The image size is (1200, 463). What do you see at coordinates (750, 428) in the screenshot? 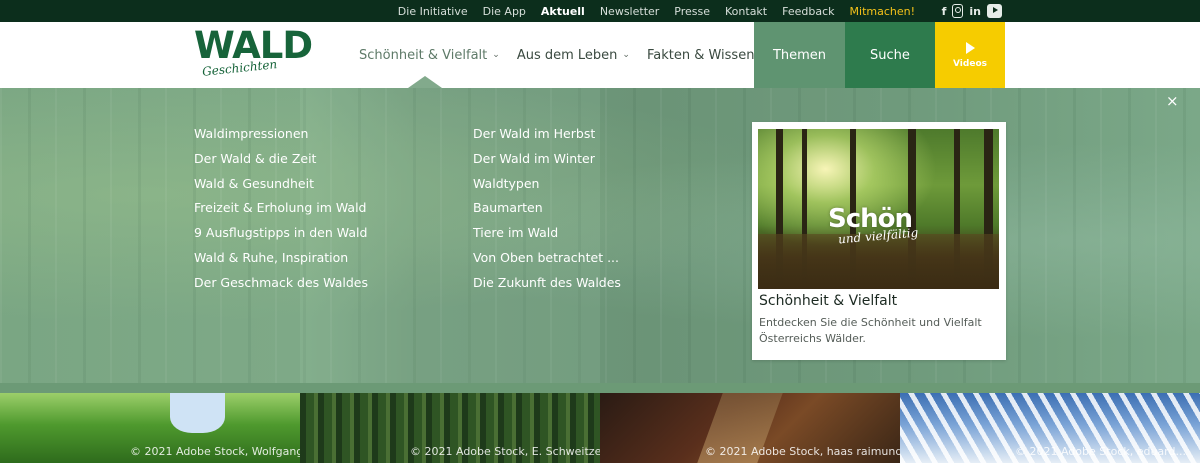
I see `image-tile-autumn-path: © 2021 Adobe Stock, haas raimund` at bounding box center [750, 428].